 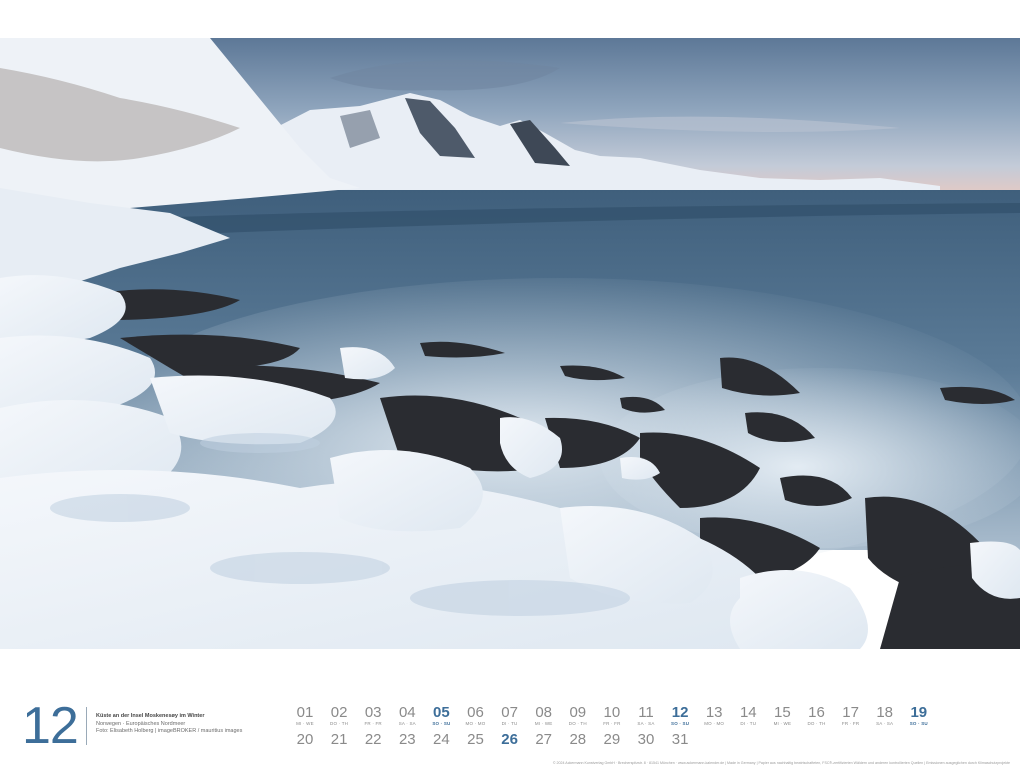 What do you see at coordinates (714, 712) in the screenshot?
I see `day-number: 13` at bounding box center [714, 712].